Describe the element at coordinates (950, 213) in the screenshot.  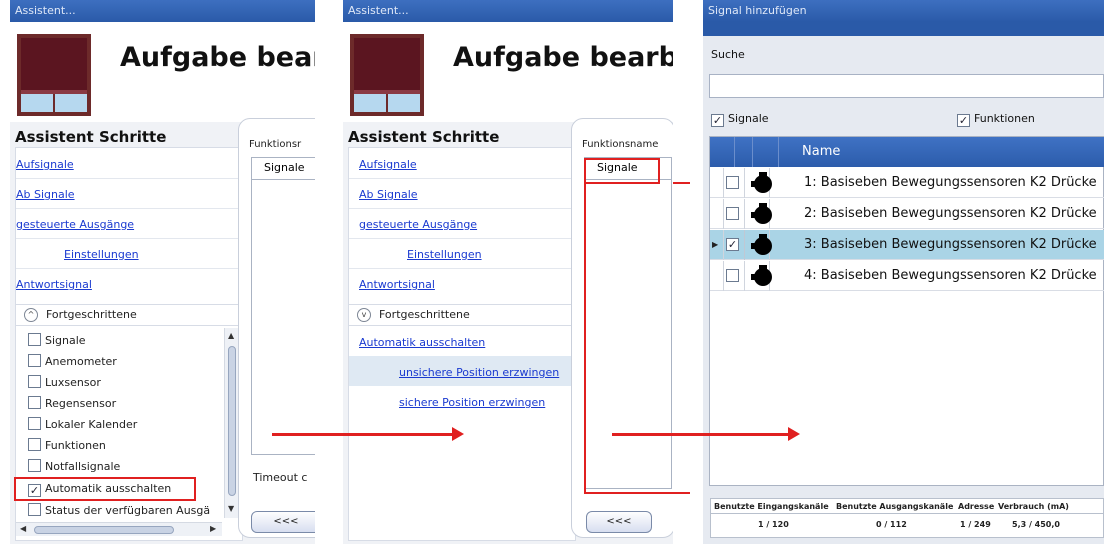
I see `row-name: 2: Basiseben Bewegungssensoren K2 Drücke` at that location.